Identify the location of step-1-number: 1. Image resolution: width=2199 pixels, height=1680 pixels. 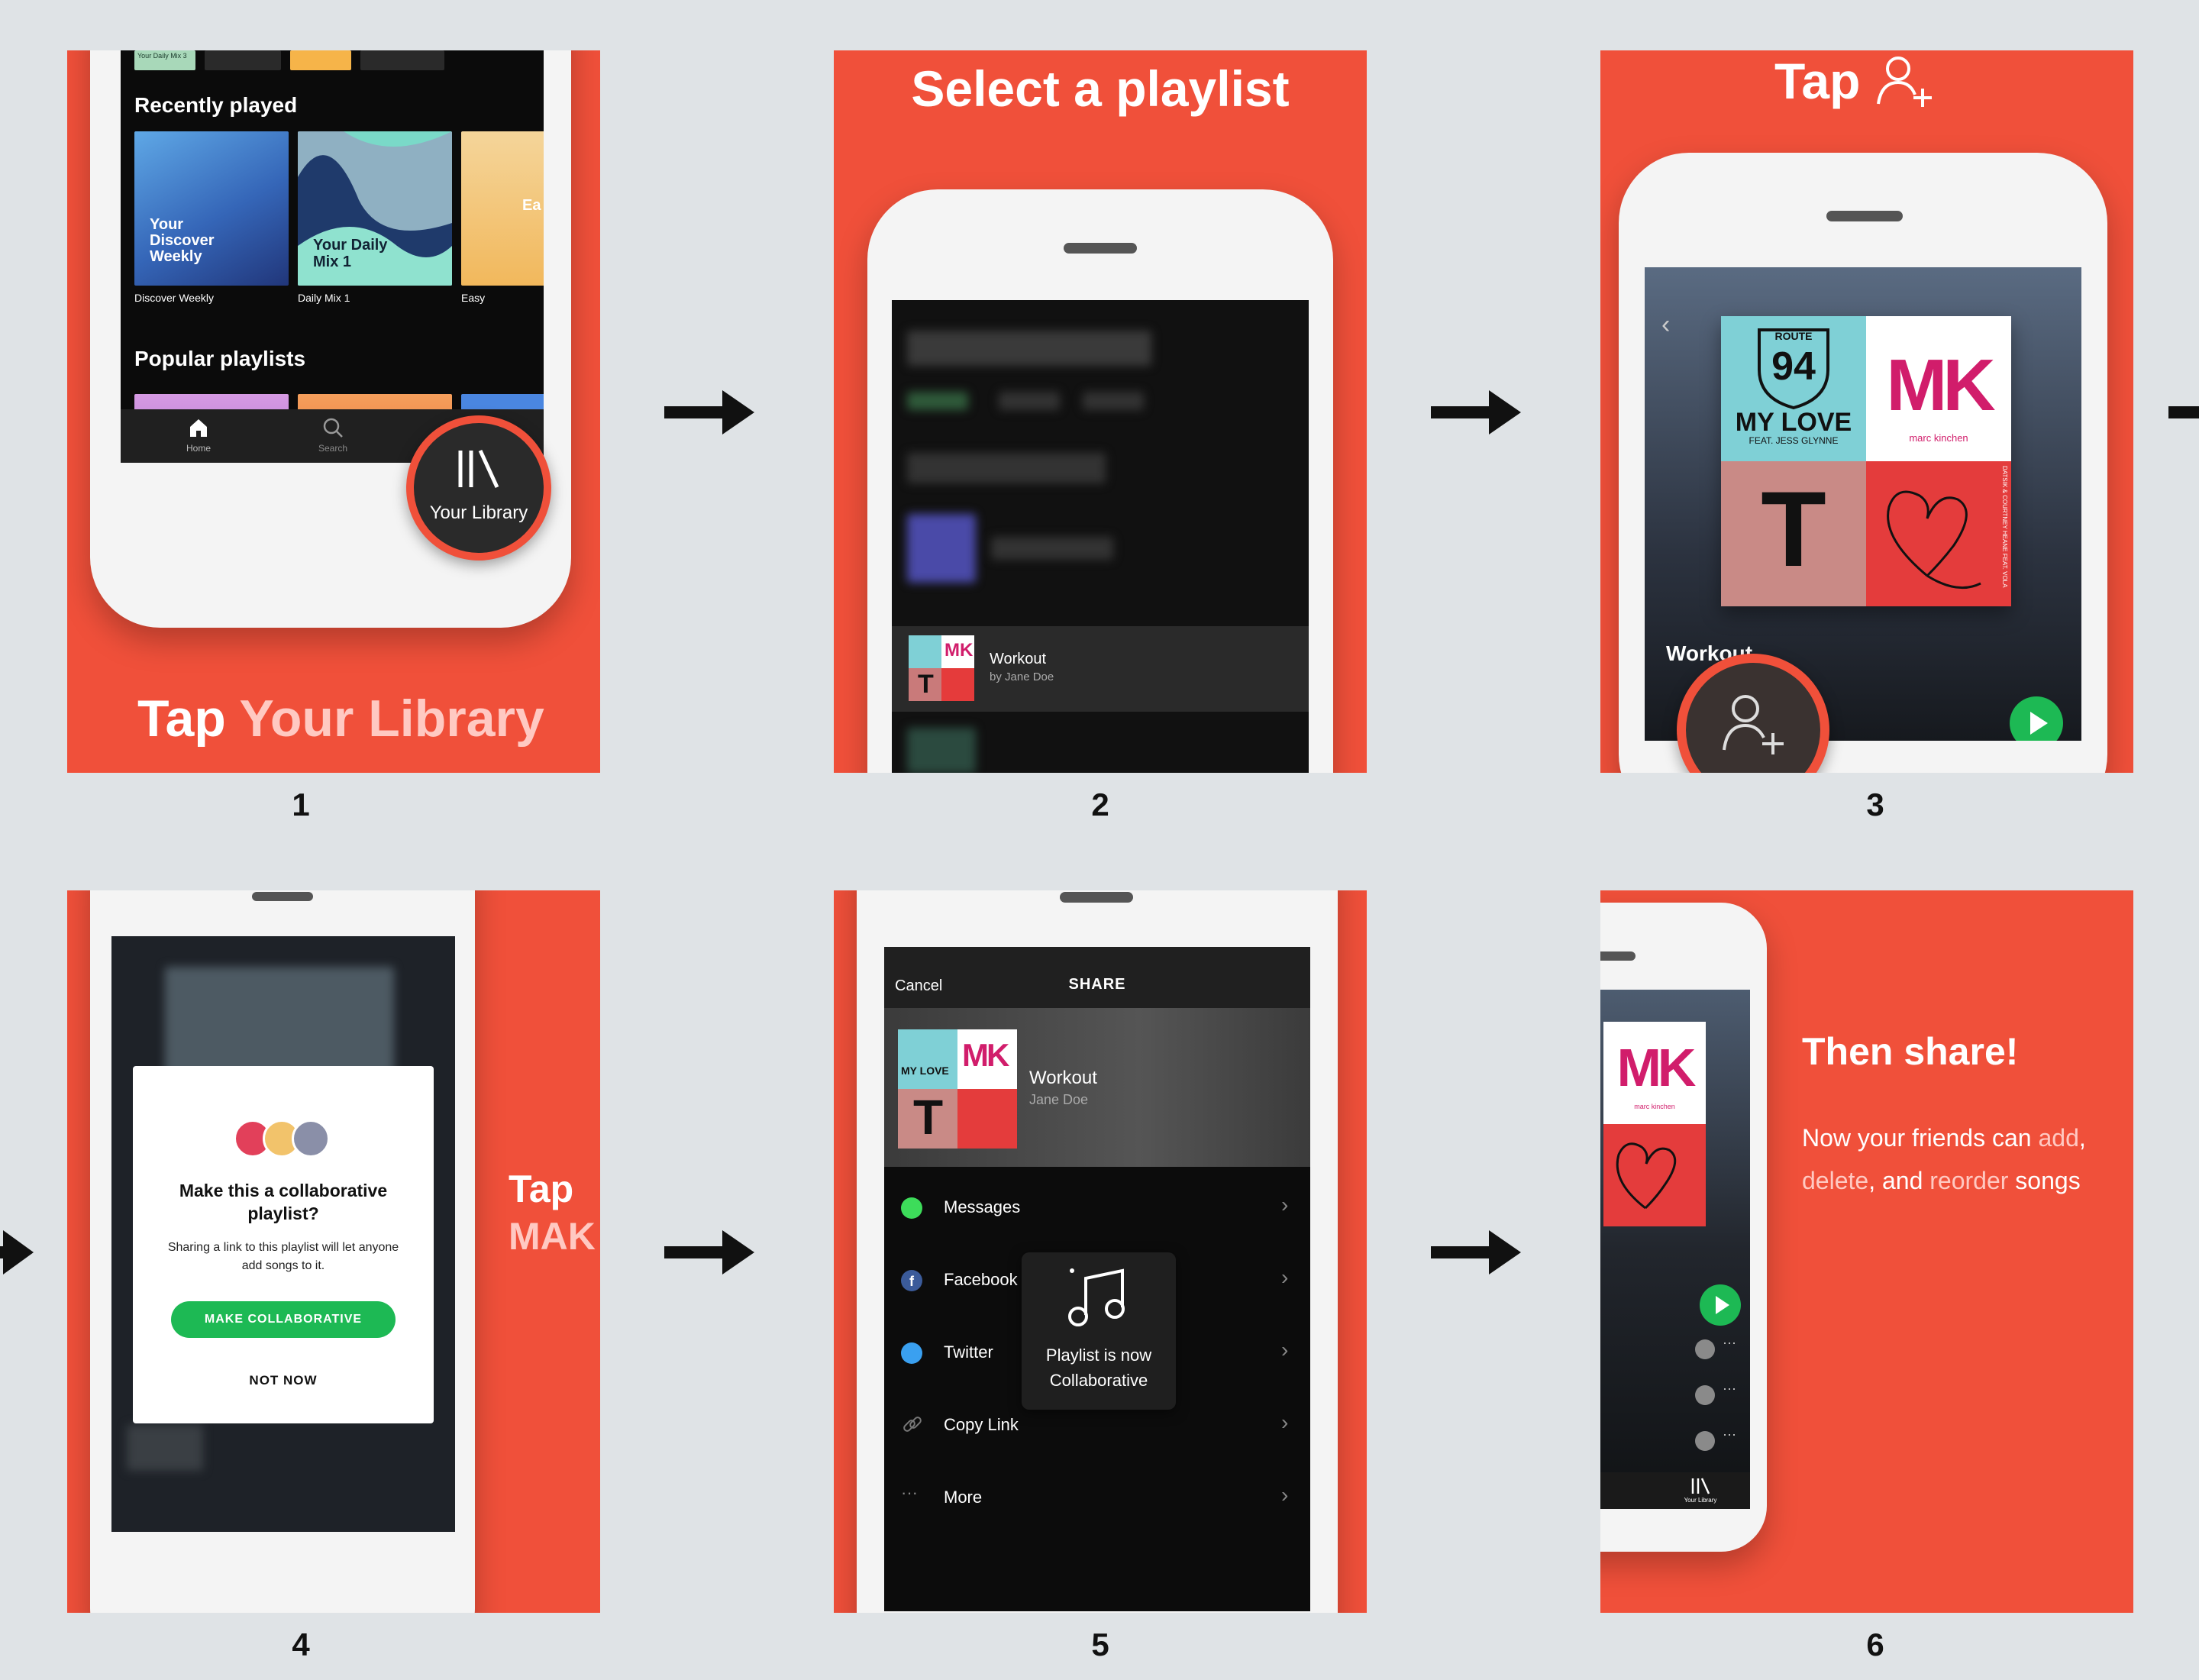
(301, 805).